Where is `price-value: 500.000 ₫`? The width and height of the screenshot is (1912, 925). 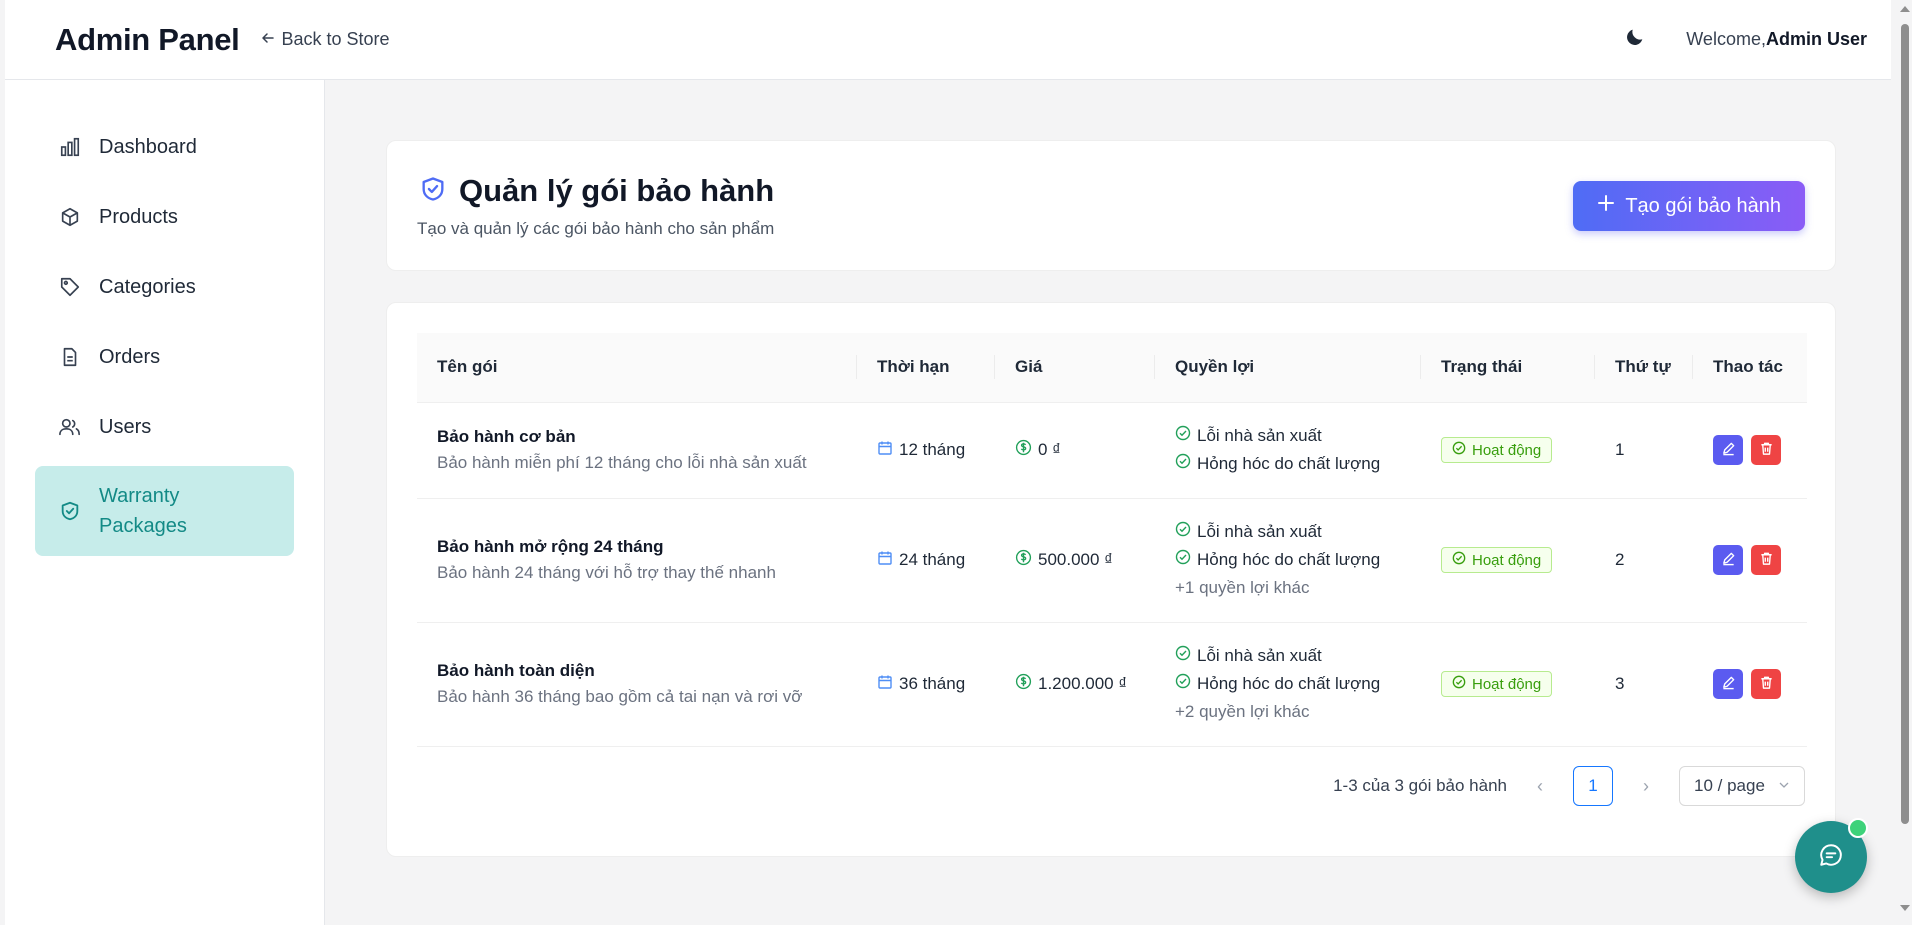 price-value: 500.000 ₫ is located at coordinates (1075, 559).